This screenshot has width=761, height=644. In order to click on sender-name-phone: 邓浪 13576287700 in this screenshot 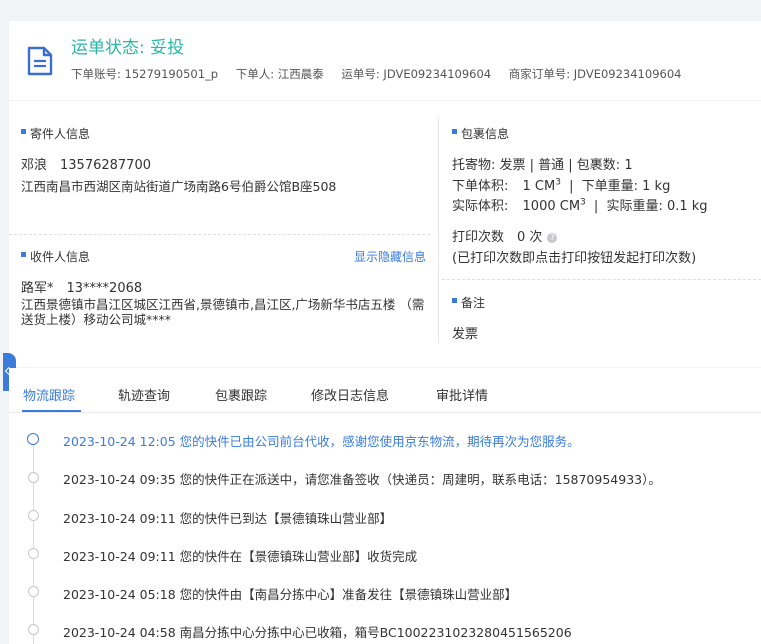, I will do `click(86, 165)`.